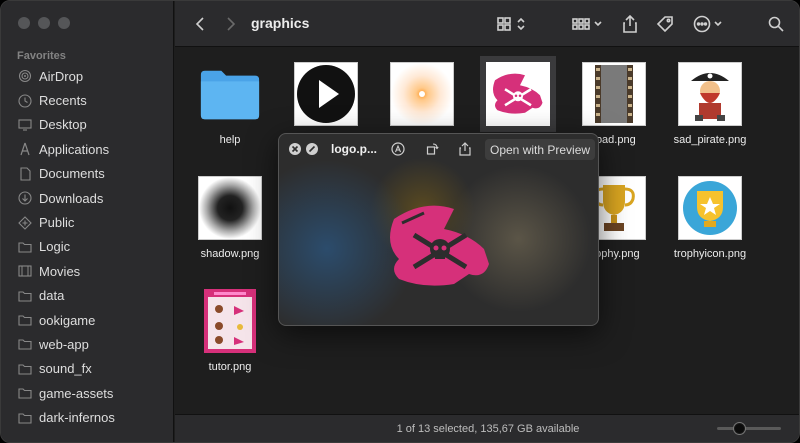 Image resolution: width=800 pixels, height=443 pixels. What do you see at coordinates (295, 149) in the screenshot?
I see `quick-look-close-button` at bounding box center [295, 149].